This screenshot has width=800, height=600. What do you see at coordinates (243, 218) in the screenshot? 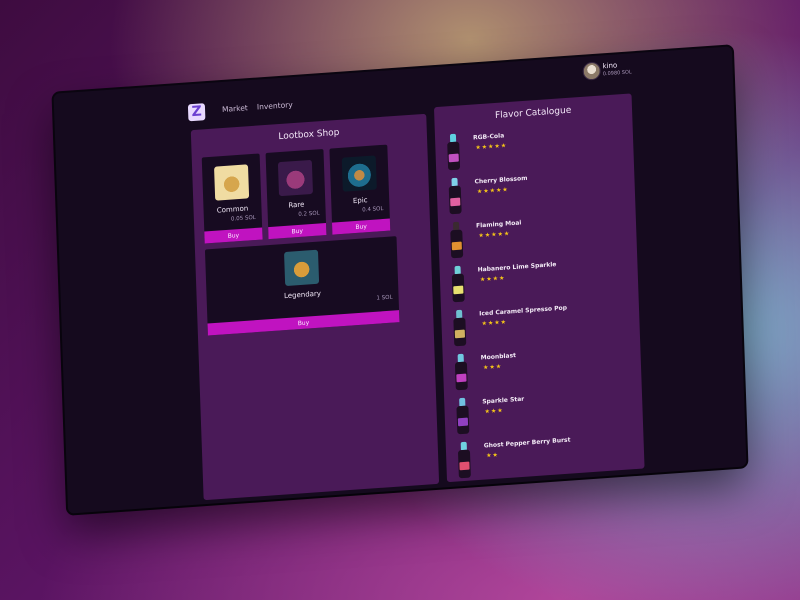
I see `lootbox-price: 0.05 SOL` at bounding box center [243, 218].